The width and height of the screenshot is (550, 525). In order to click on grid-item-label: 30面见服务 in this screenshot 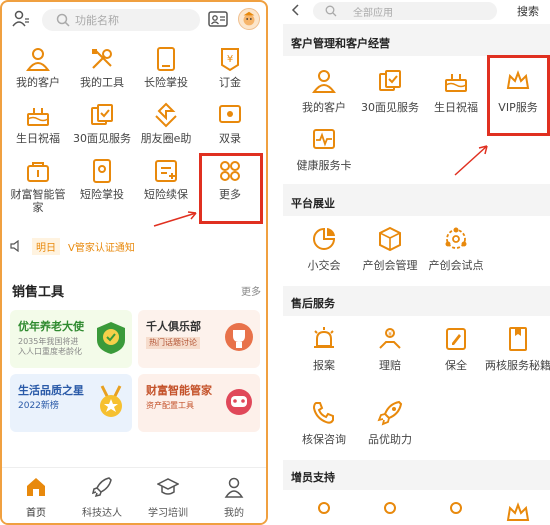, I will do `click(102, 138)`.